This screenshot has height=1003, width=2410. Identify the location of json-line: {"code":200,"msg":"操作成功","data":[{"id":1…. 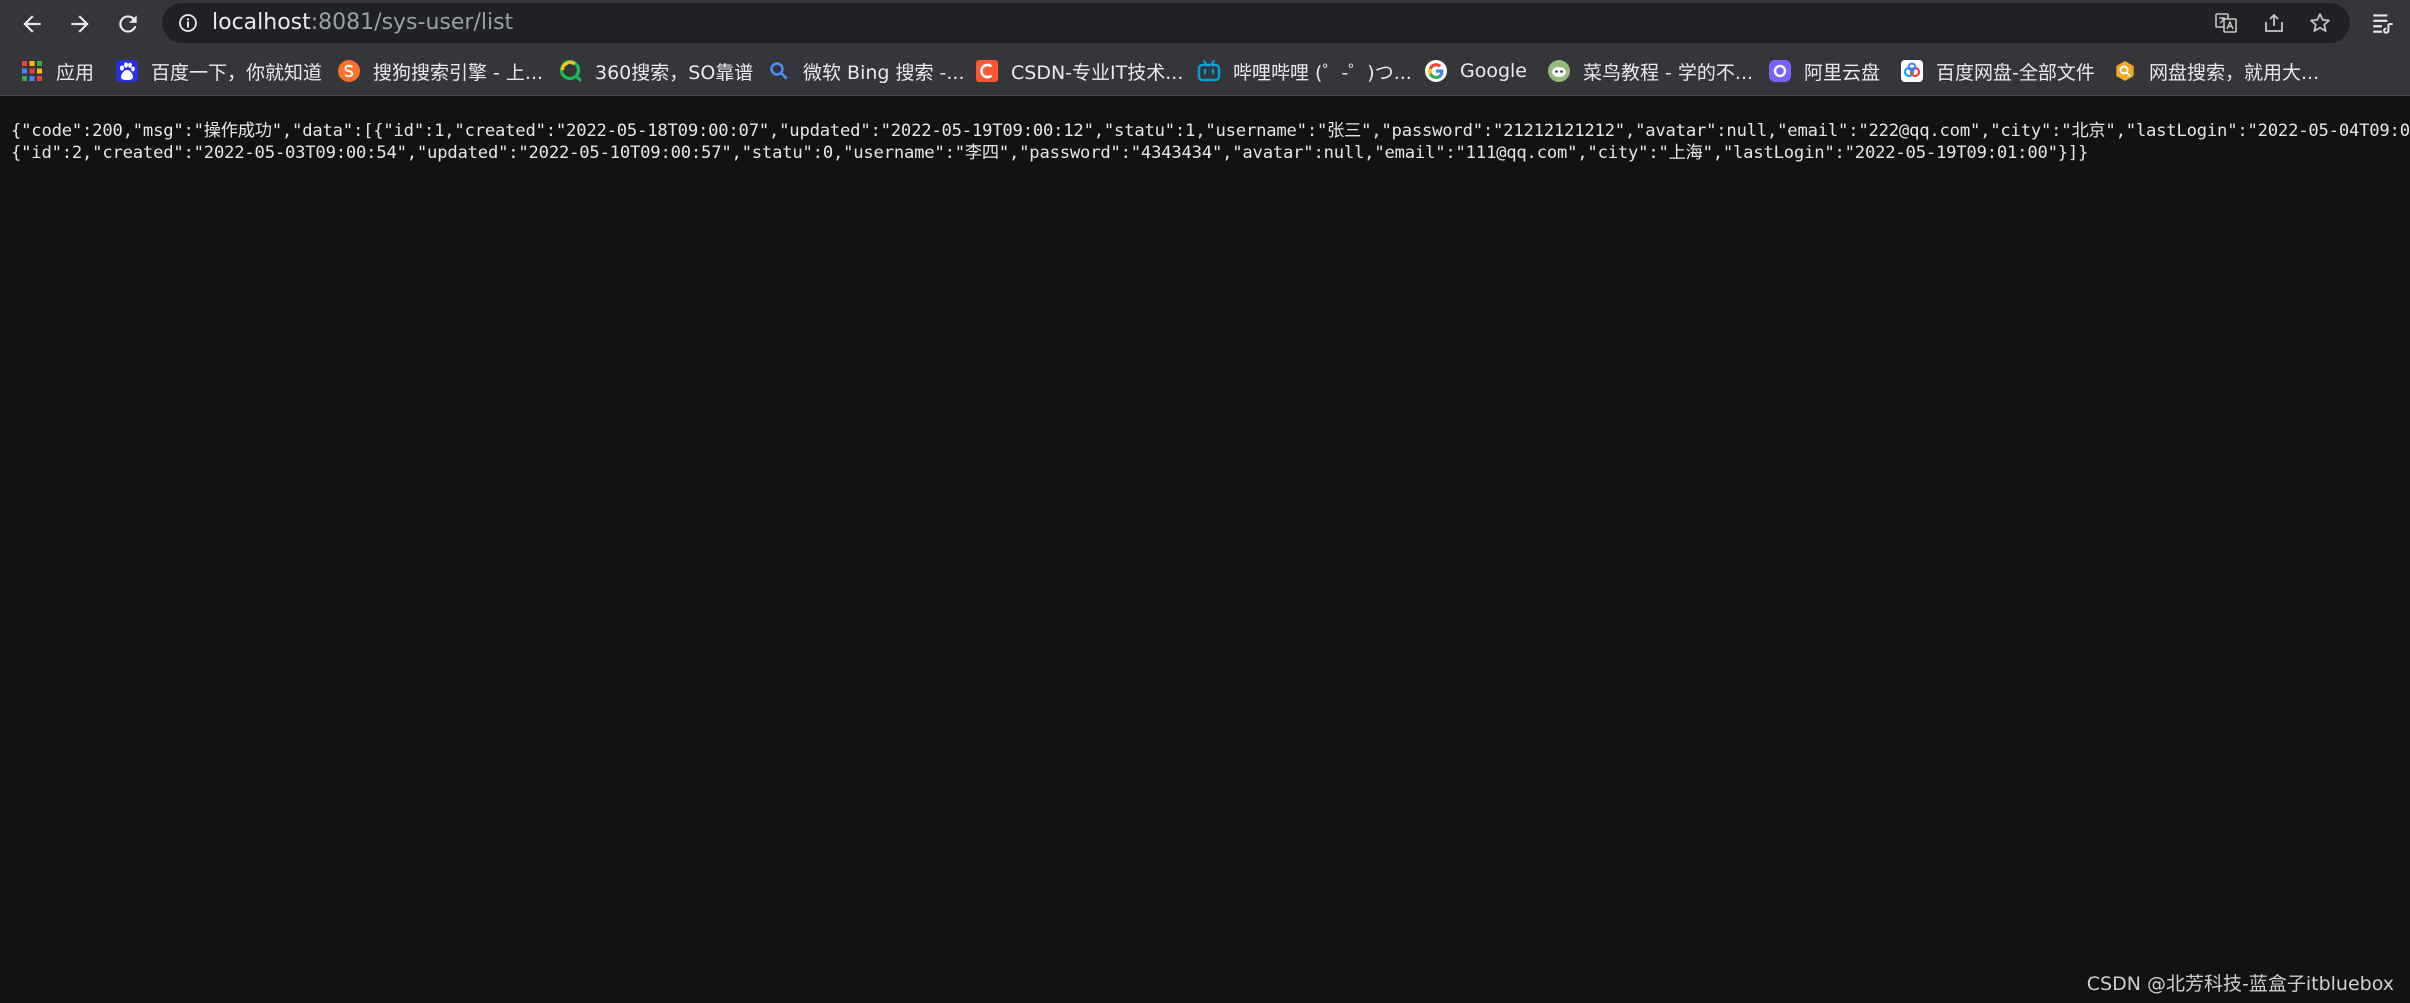
(1210, 131).